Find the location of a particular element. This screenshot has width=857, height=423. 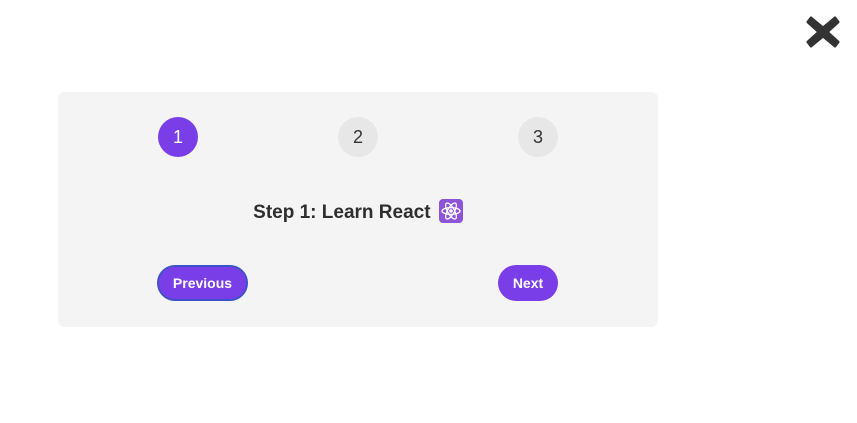

step-message-text: Step 1: Learn React is located at coordinates (342, 212).